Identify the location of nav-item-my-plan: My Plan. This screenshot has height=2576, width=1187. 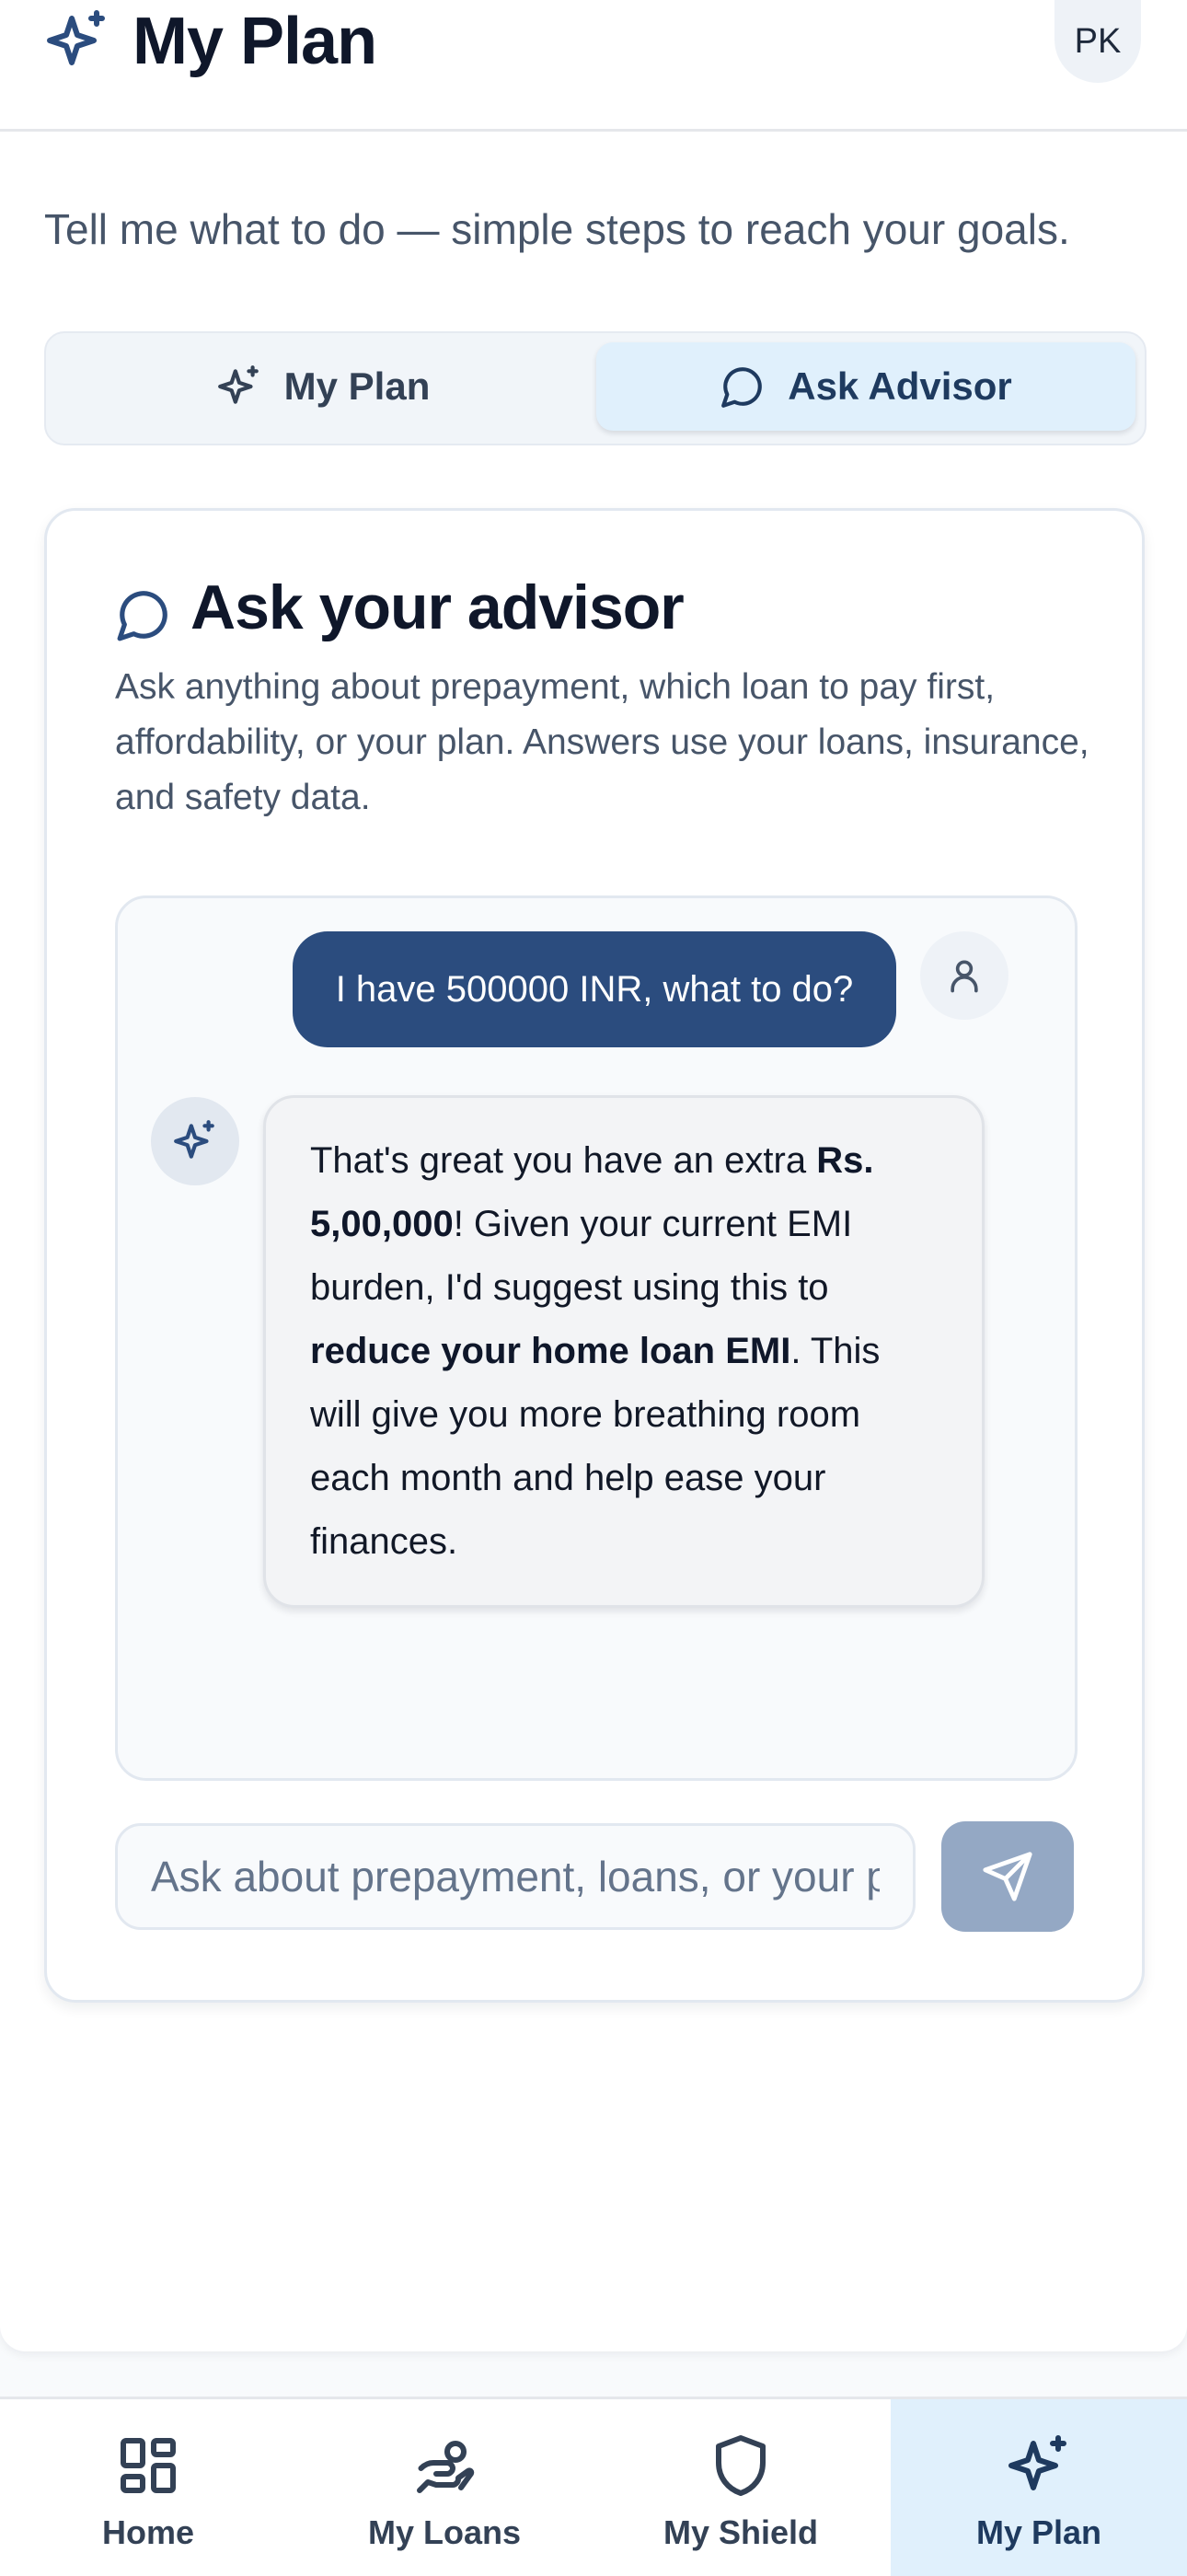
(1039, 2487).